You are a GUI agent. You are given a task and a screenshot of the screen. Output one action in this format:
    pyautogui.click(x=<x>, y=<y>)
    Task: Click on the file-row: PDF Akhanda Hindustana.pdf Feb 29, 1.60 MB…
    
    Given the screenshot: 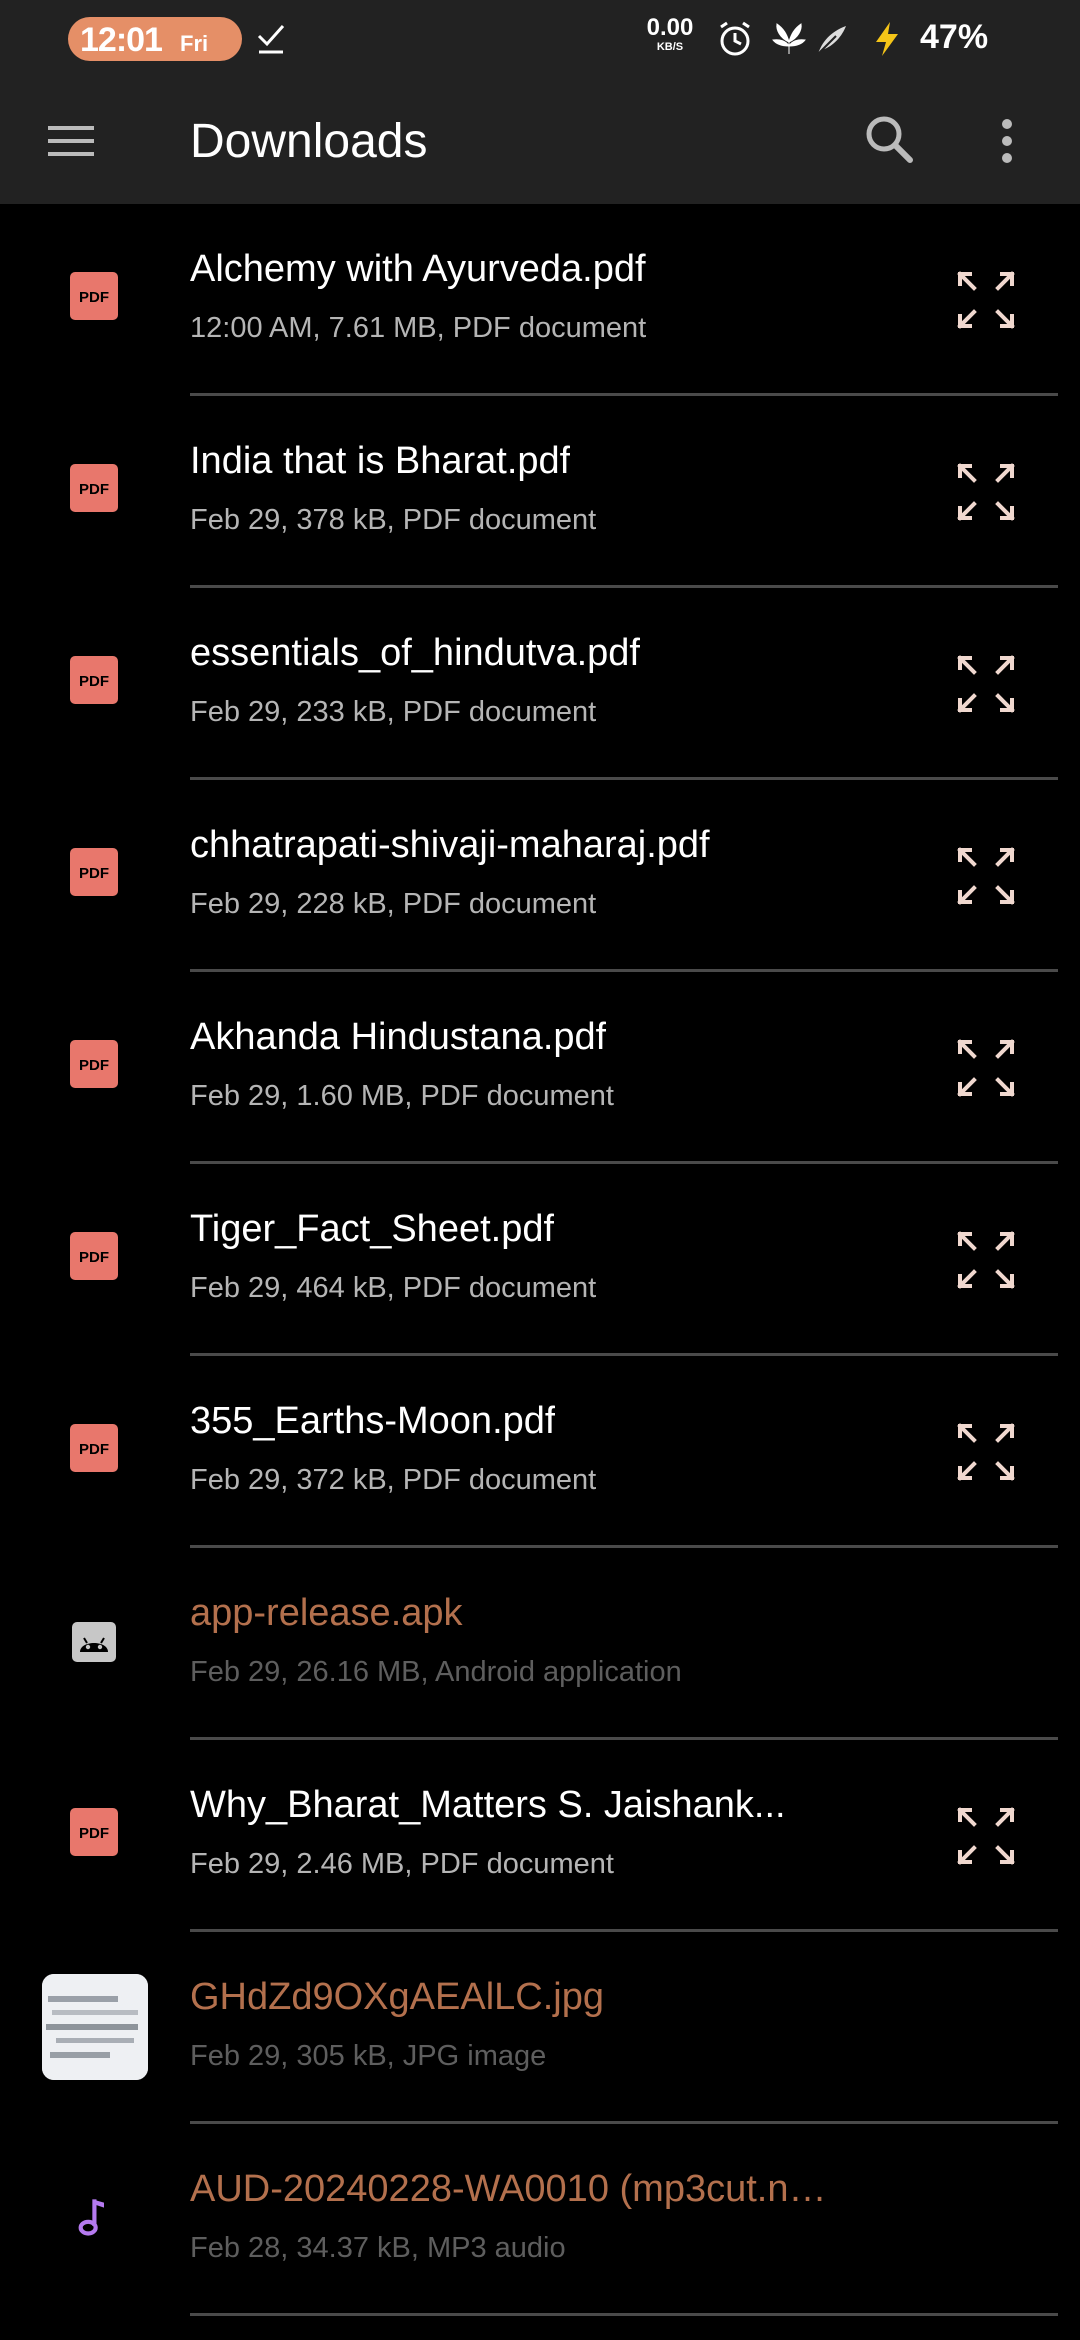 What is the action you would take?
    pyautogui.click(x=540, y=1068)
    